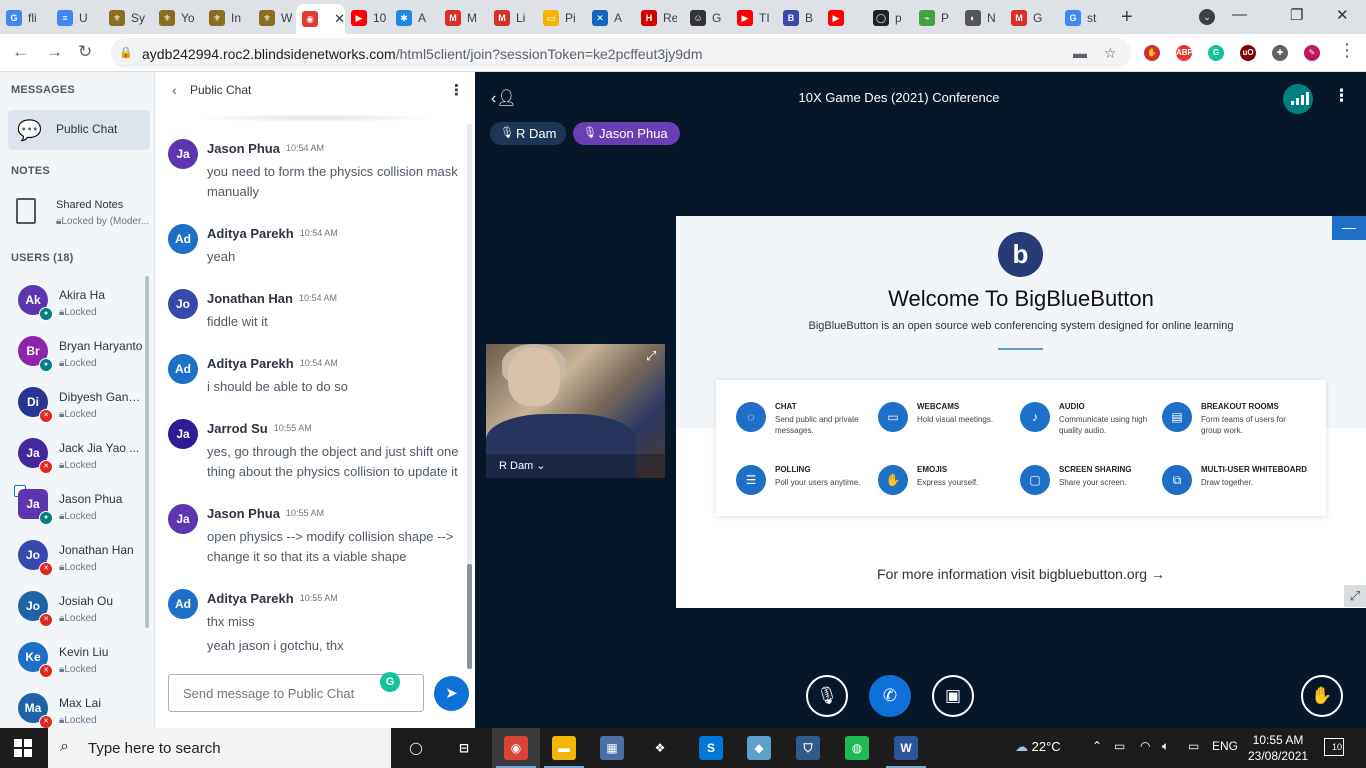 The height and width of the screenshot is (768, 1366). I want to click on meet-now-icon: ▭, so click(1119, 746).